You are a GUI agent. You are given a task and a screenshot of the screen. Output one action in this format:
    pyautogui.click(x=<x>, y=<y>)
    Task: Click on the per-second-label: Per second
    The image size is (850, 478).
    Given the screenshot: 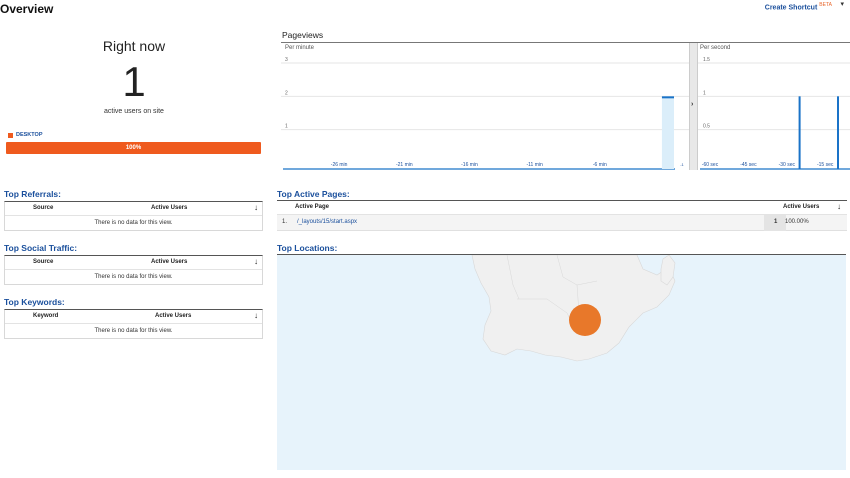 What is the action you would take?
    pyautogui.click(x=715, y=48)
    